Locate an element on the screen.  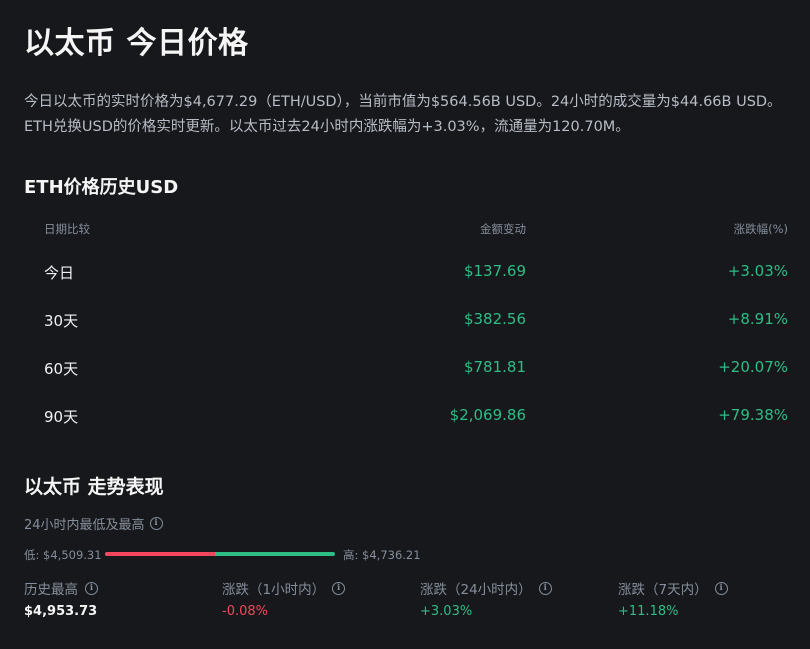
table-row: 今日 $137.69 +3.03% is located at coordinates (407, 264).